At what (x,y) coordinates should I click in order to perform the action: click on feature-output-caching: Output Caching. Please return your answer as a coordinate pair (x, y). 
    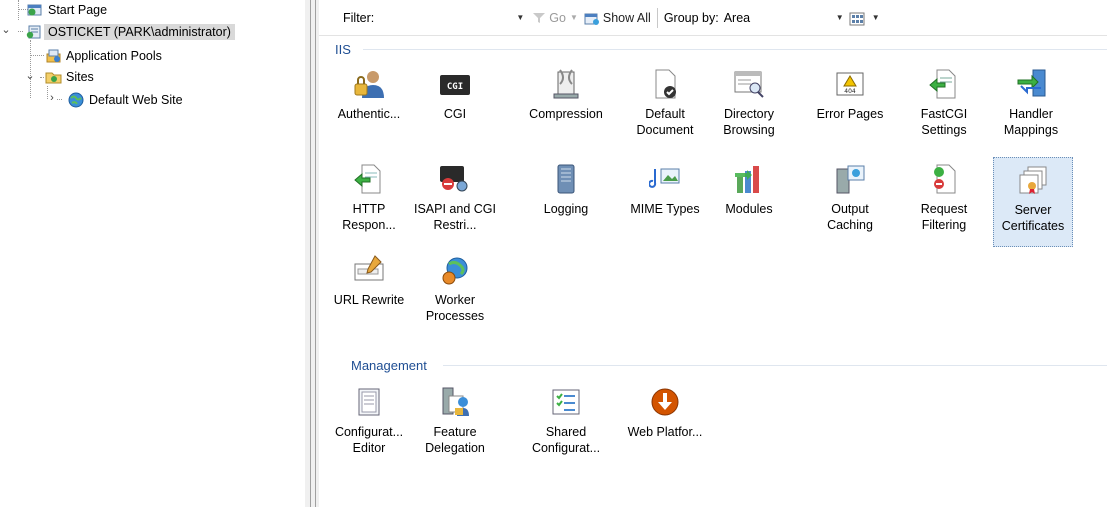
    Looking at the image, I should click on (850, 202).